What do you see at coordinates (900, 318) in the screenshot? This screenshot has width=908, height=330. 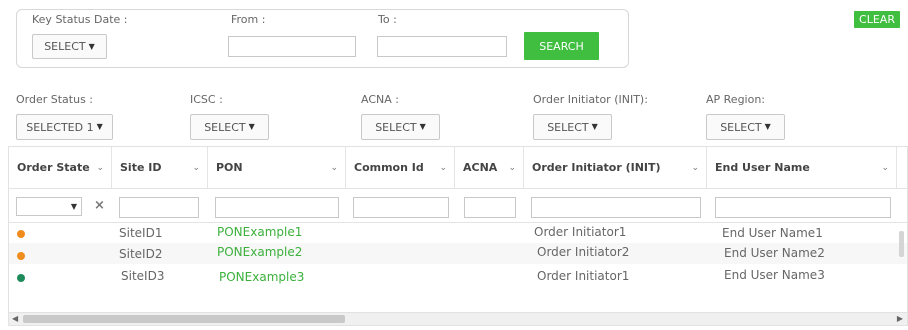 I see `scroll-right-icon: ▶` at bounding box center [900, 318].